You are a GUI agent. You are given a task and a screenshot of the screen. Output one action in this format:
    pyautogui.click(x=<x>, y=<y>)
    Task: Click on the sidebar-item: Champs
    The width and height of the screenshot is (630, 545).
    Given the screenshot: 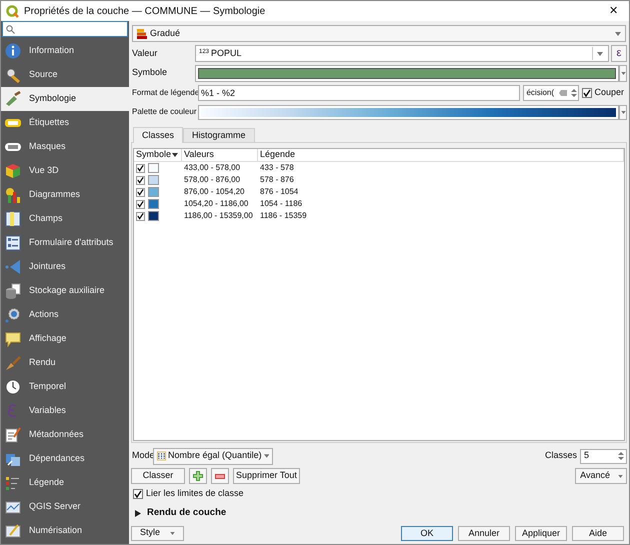 What is the action you would take?
    pyautogui.click(x=65, y=219)
    